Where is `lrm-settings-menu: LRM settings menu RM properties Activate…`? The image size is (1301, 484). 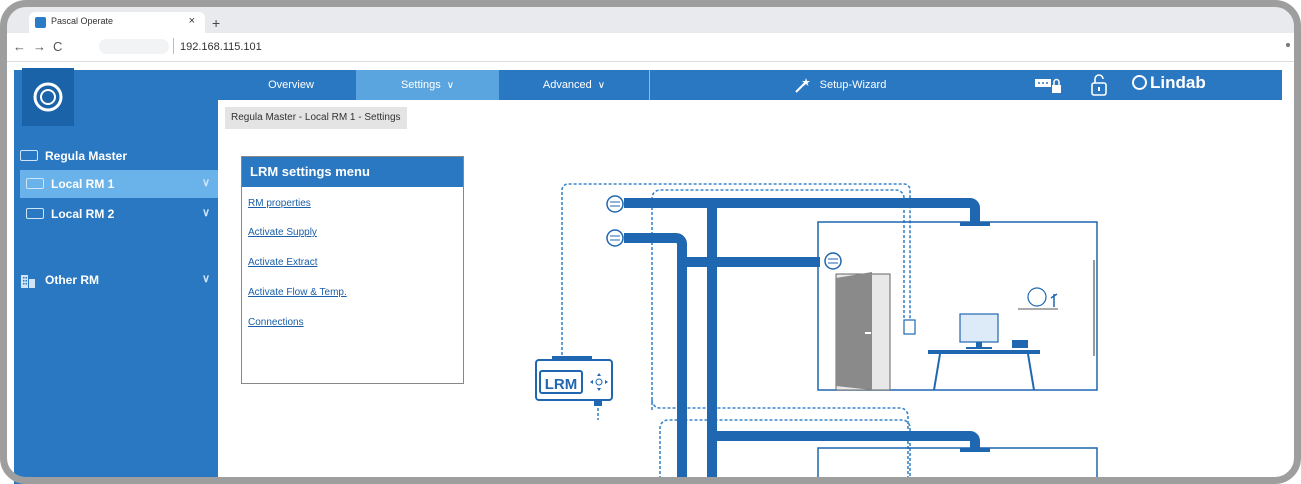
lrm-settings-menu: LRM settings menu RM properties Activate… is located at coordinates (352, 270).